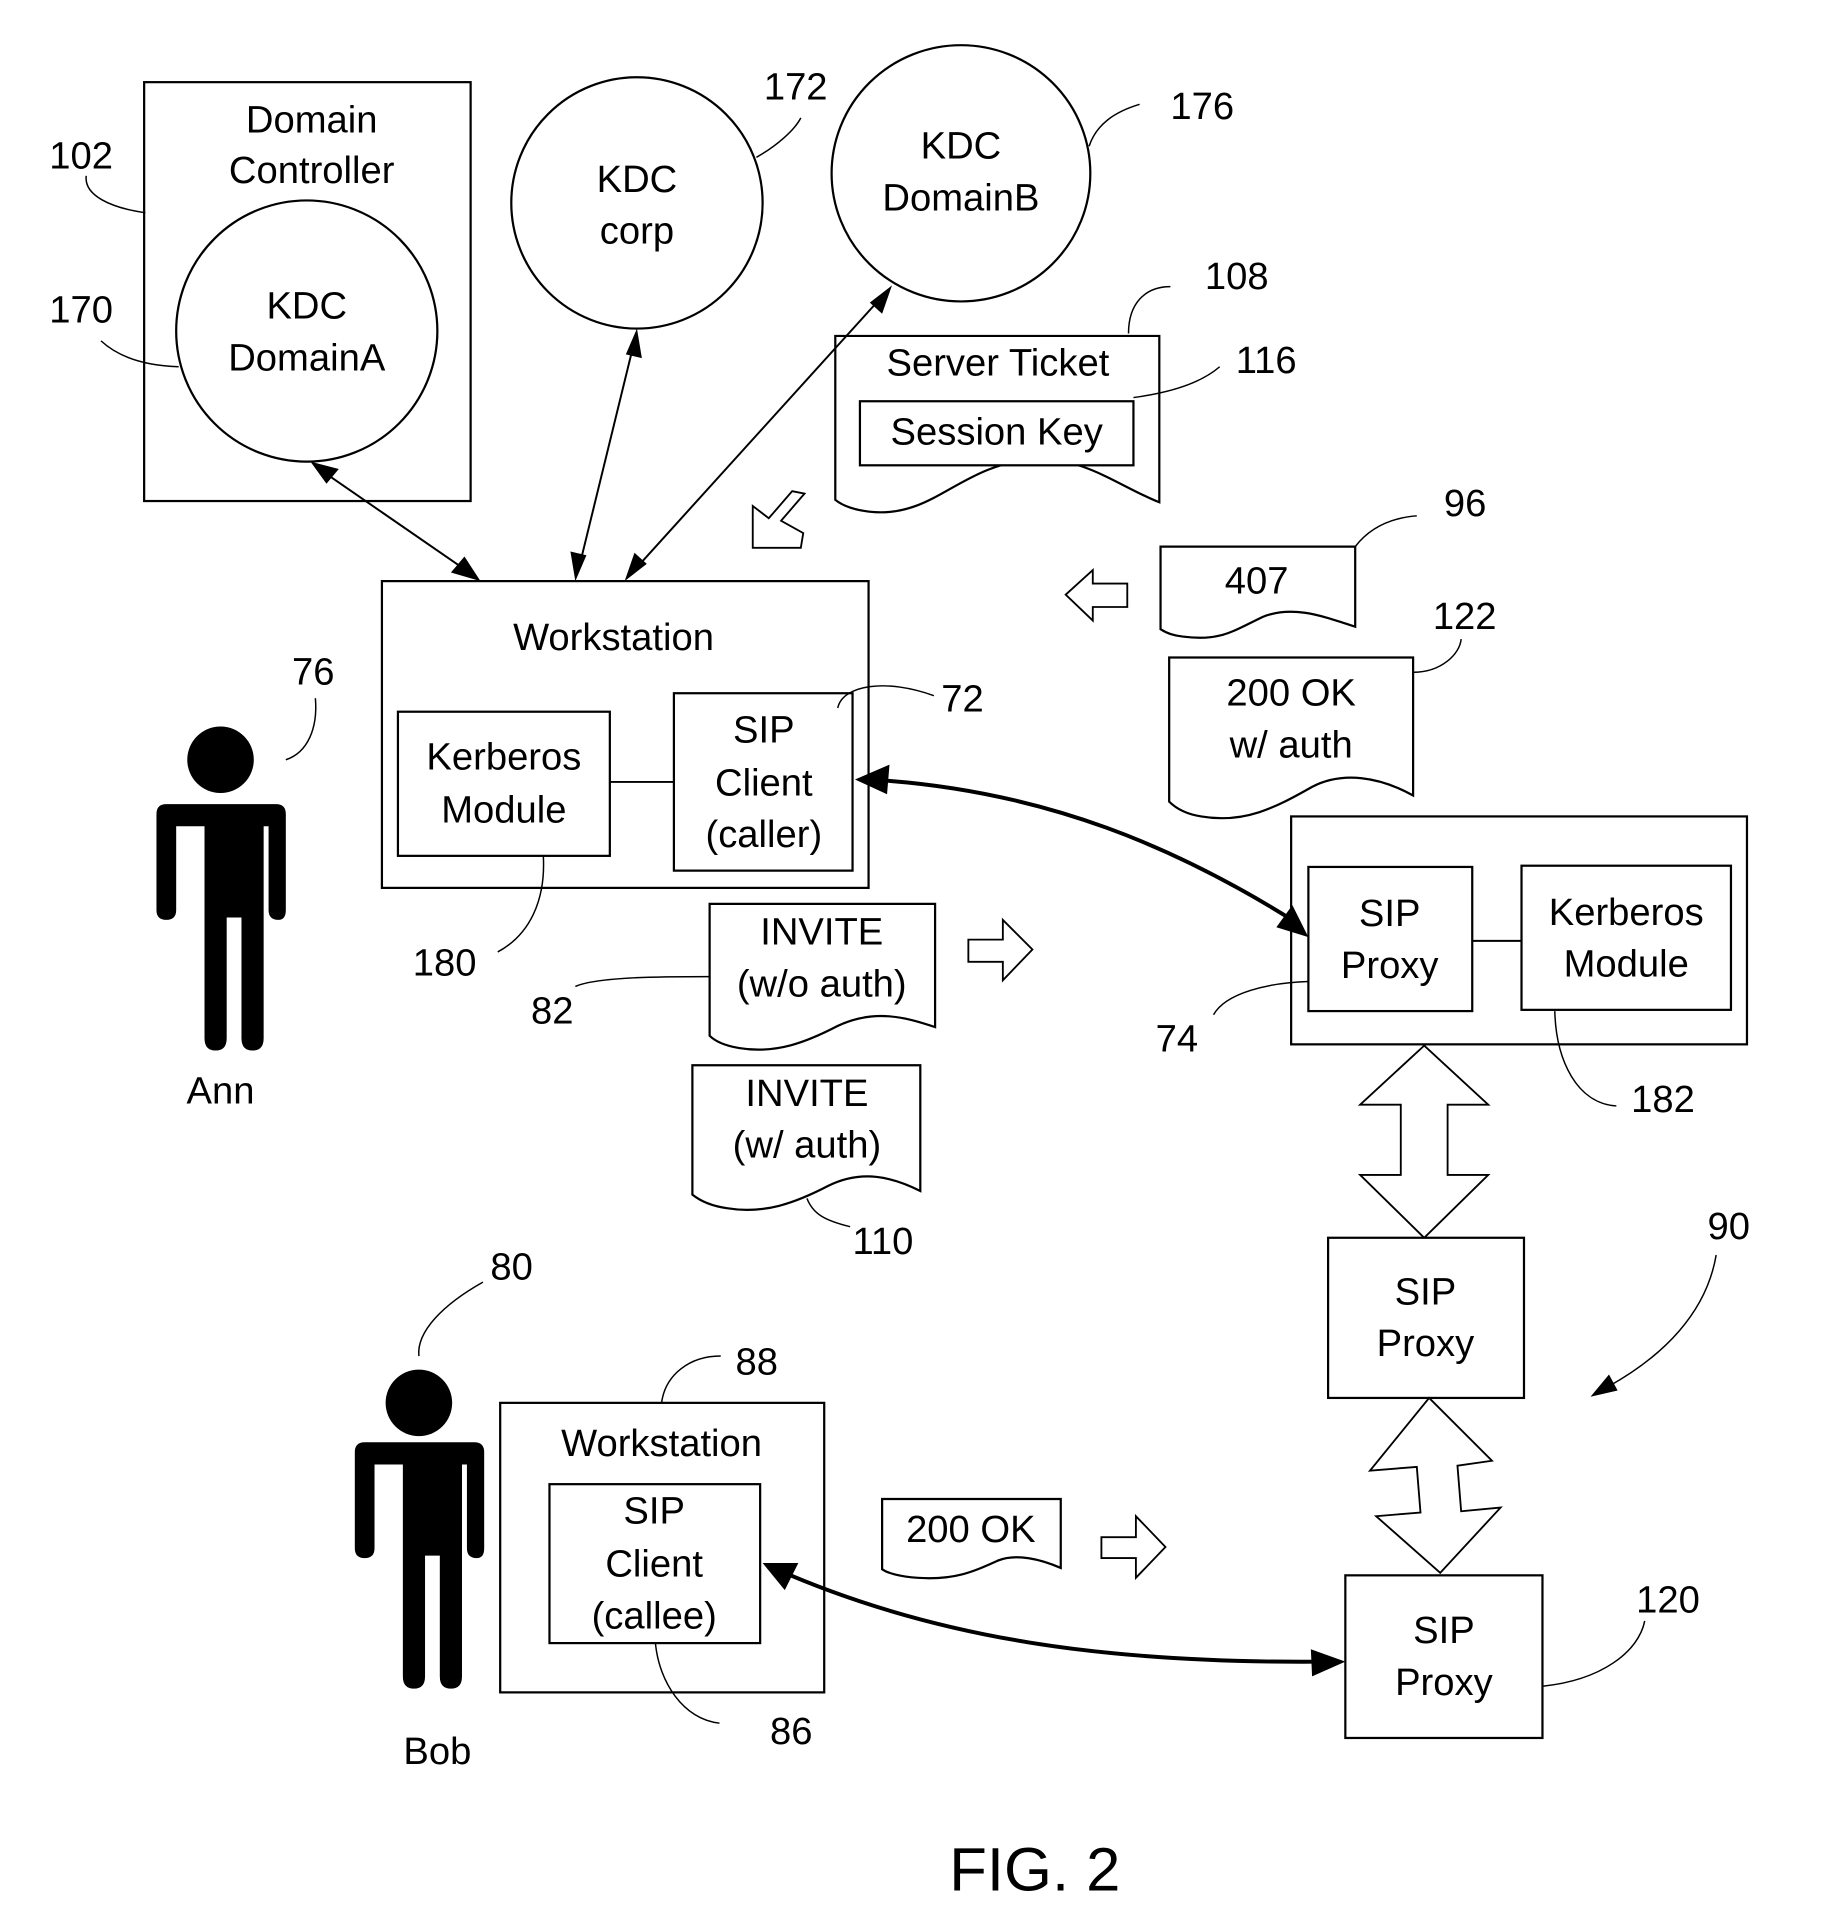  Describe the element at coordinates (578, 566) in the screenshot. I see `arrowhead-ws-corp-icon` at that location.